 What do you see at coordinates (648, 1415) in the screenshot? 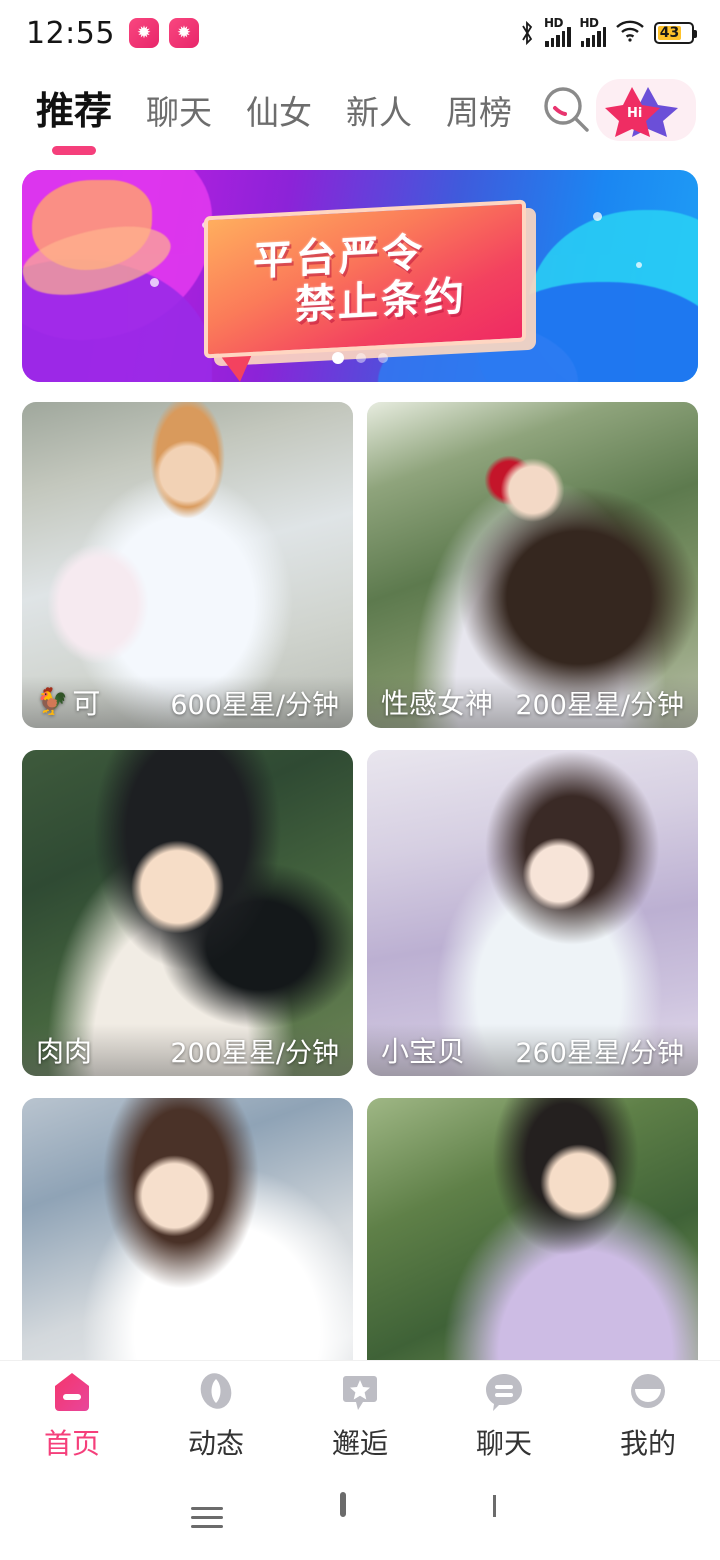
I see `bottom-nav-profile: 我的` at bounding box center [648, 1415].